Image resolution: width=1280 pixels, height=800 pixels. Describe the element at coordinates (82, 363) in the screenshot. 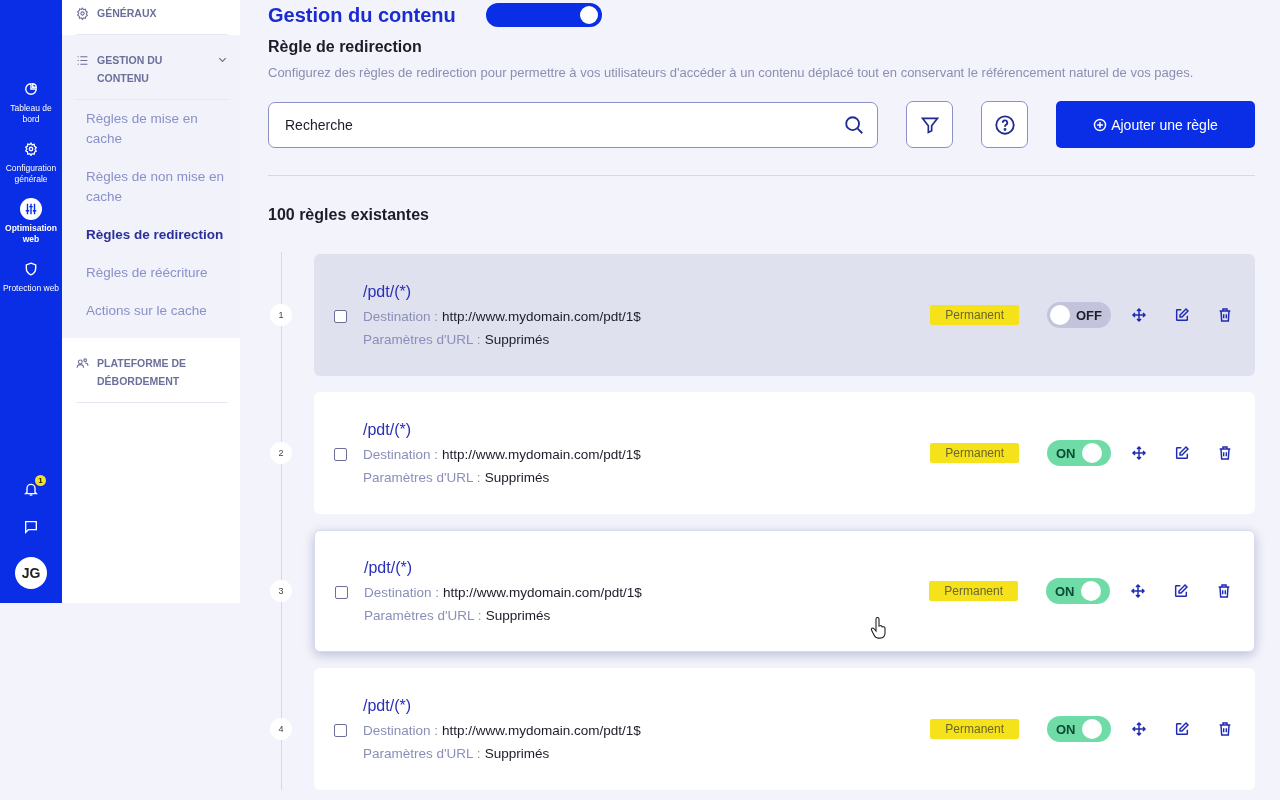

I see `users-icon` at that location.